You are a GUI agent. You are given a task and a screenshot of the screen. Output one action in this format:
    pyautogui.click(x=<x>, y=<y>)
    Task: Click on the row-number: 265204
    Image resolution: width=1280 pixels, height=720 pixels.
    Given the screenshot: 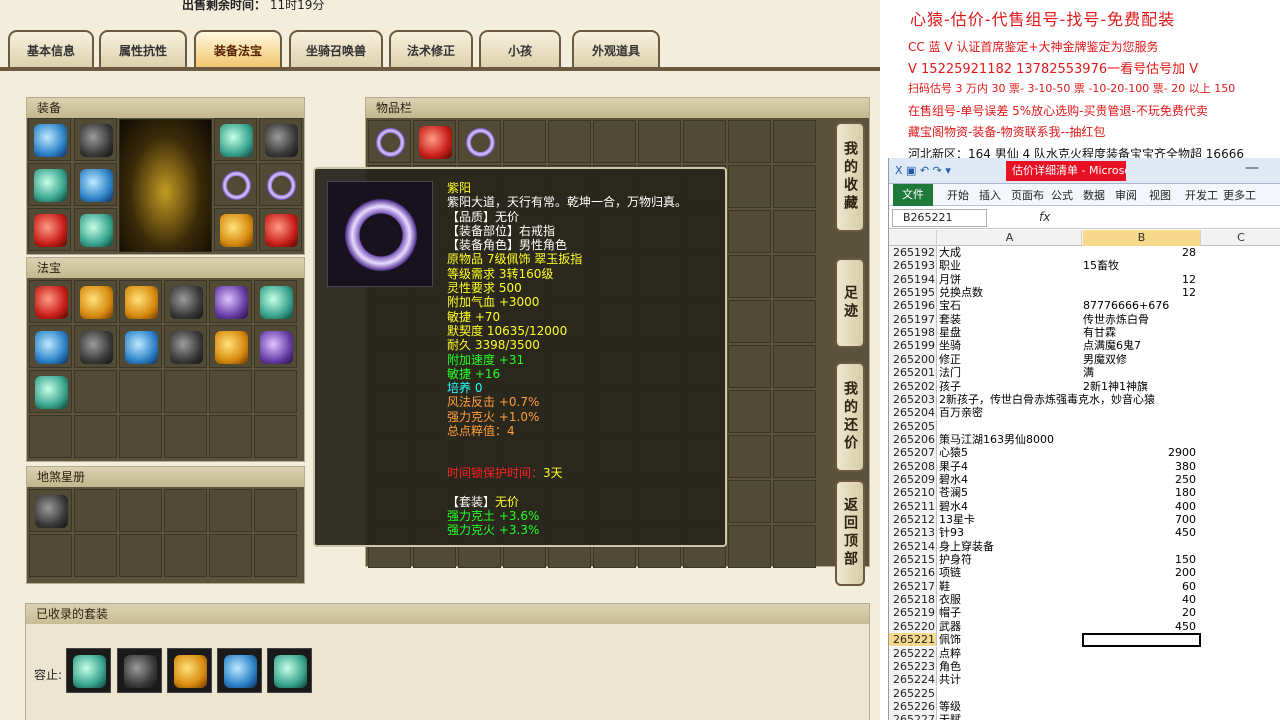 What is the action you would take?
    pyautogui.click(x=913, y=413)
    